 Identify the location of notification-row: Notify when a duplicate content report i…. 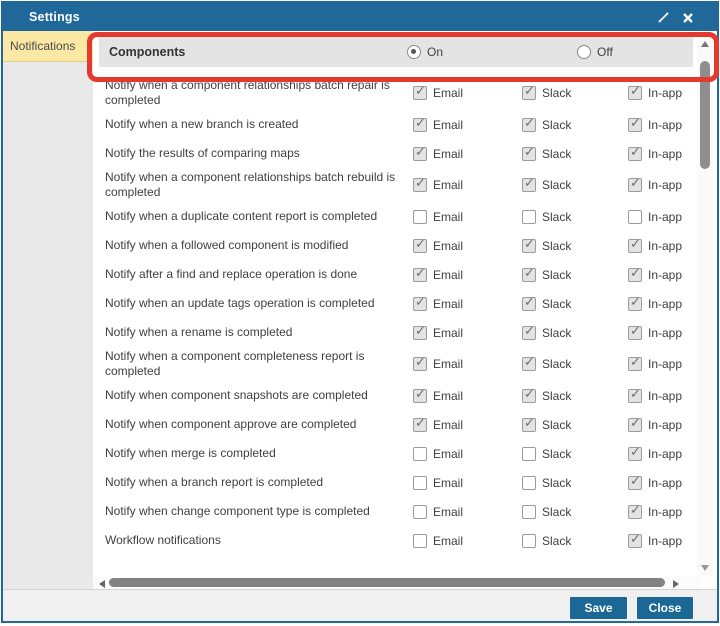
(396, 216).